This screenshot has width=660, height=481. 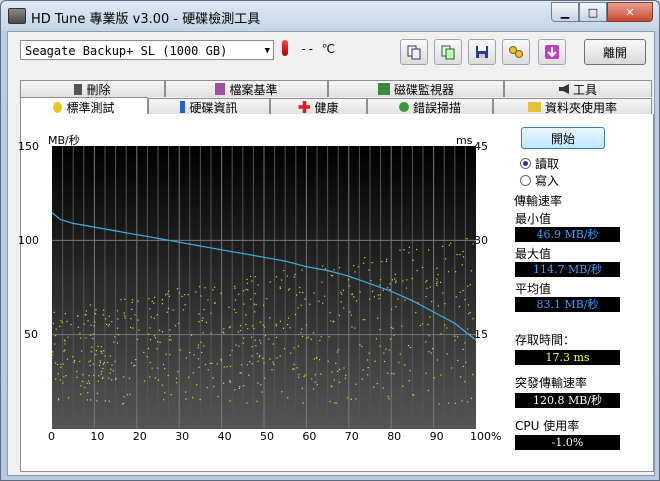 What do you see at coordinates (615, 52) in the screenshot?
I see `exit-button: 離開` at bounding box center [615, 52].